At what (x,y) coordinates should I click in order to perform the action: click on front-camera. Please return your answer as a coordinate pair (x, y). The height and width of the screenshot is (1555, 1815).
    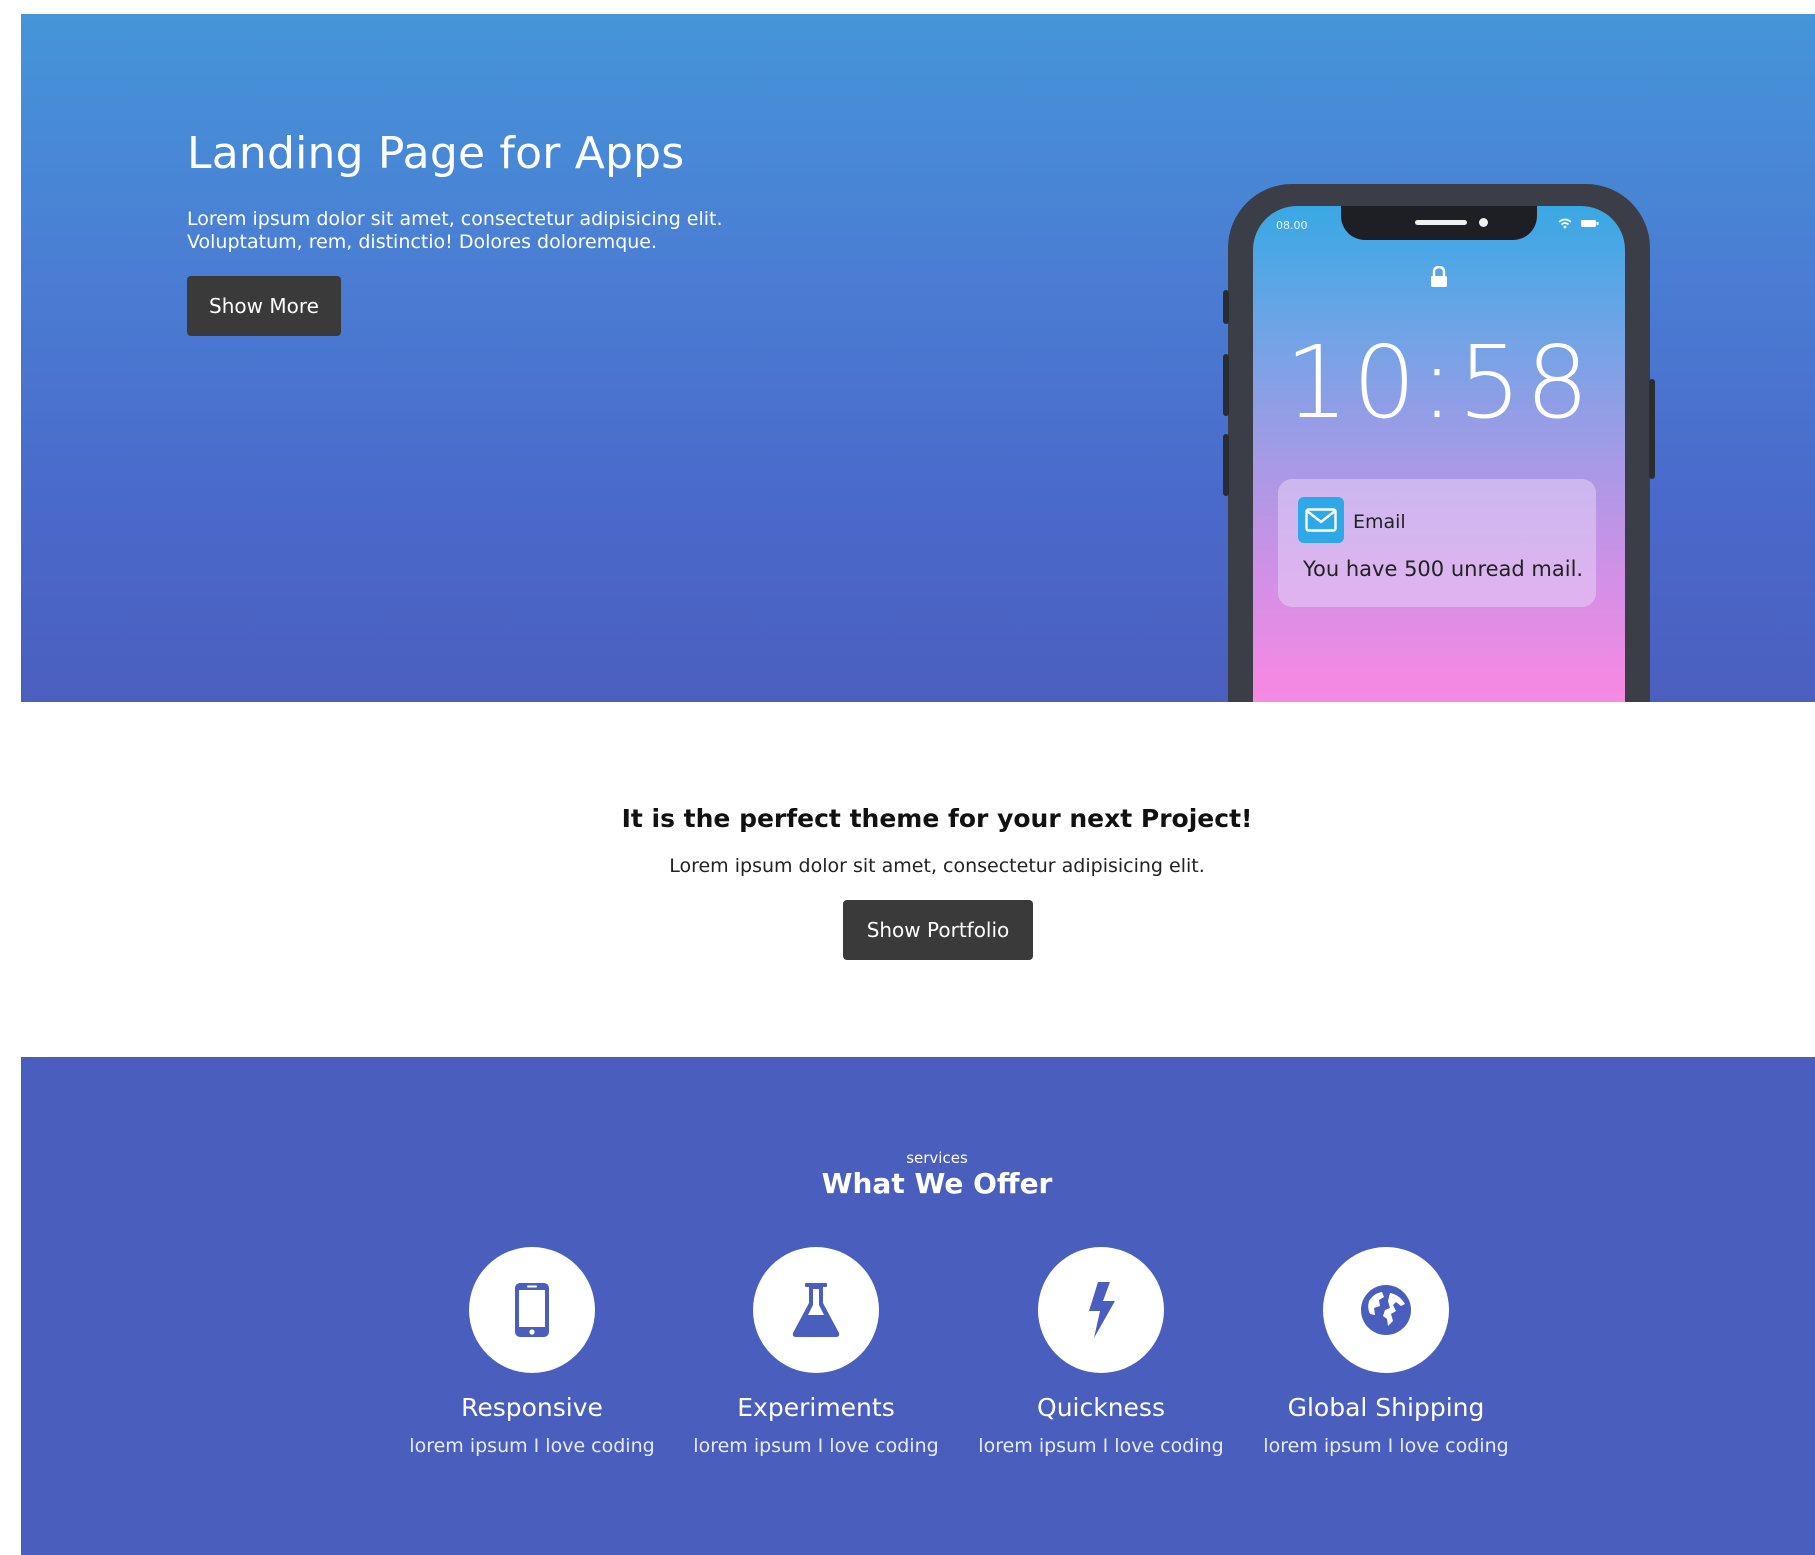
    Looking at the image, I should click on (1483, 222).